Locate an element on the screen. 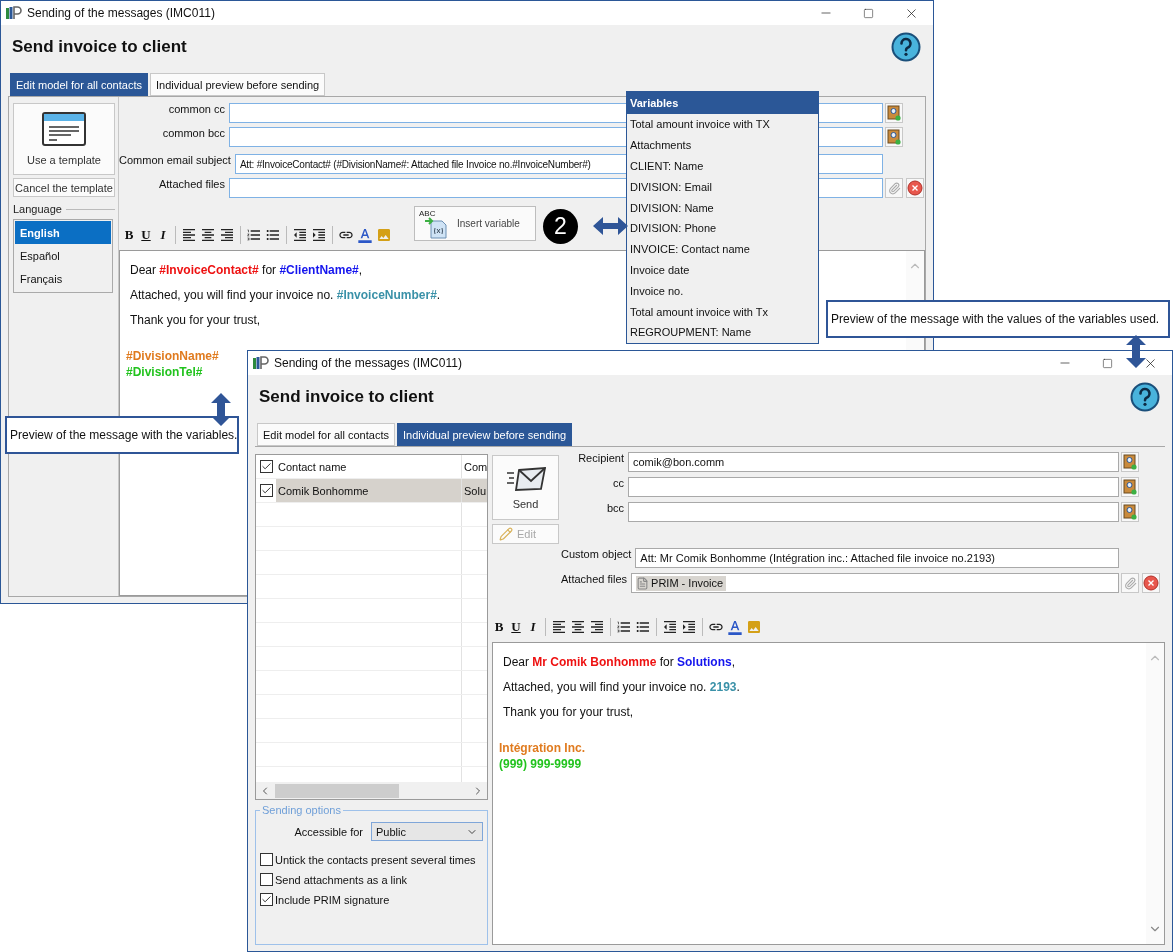 The width and height of the screenshot is (1173, 952). signature-line: #DivisionName# is located at coordinates (172, 356).